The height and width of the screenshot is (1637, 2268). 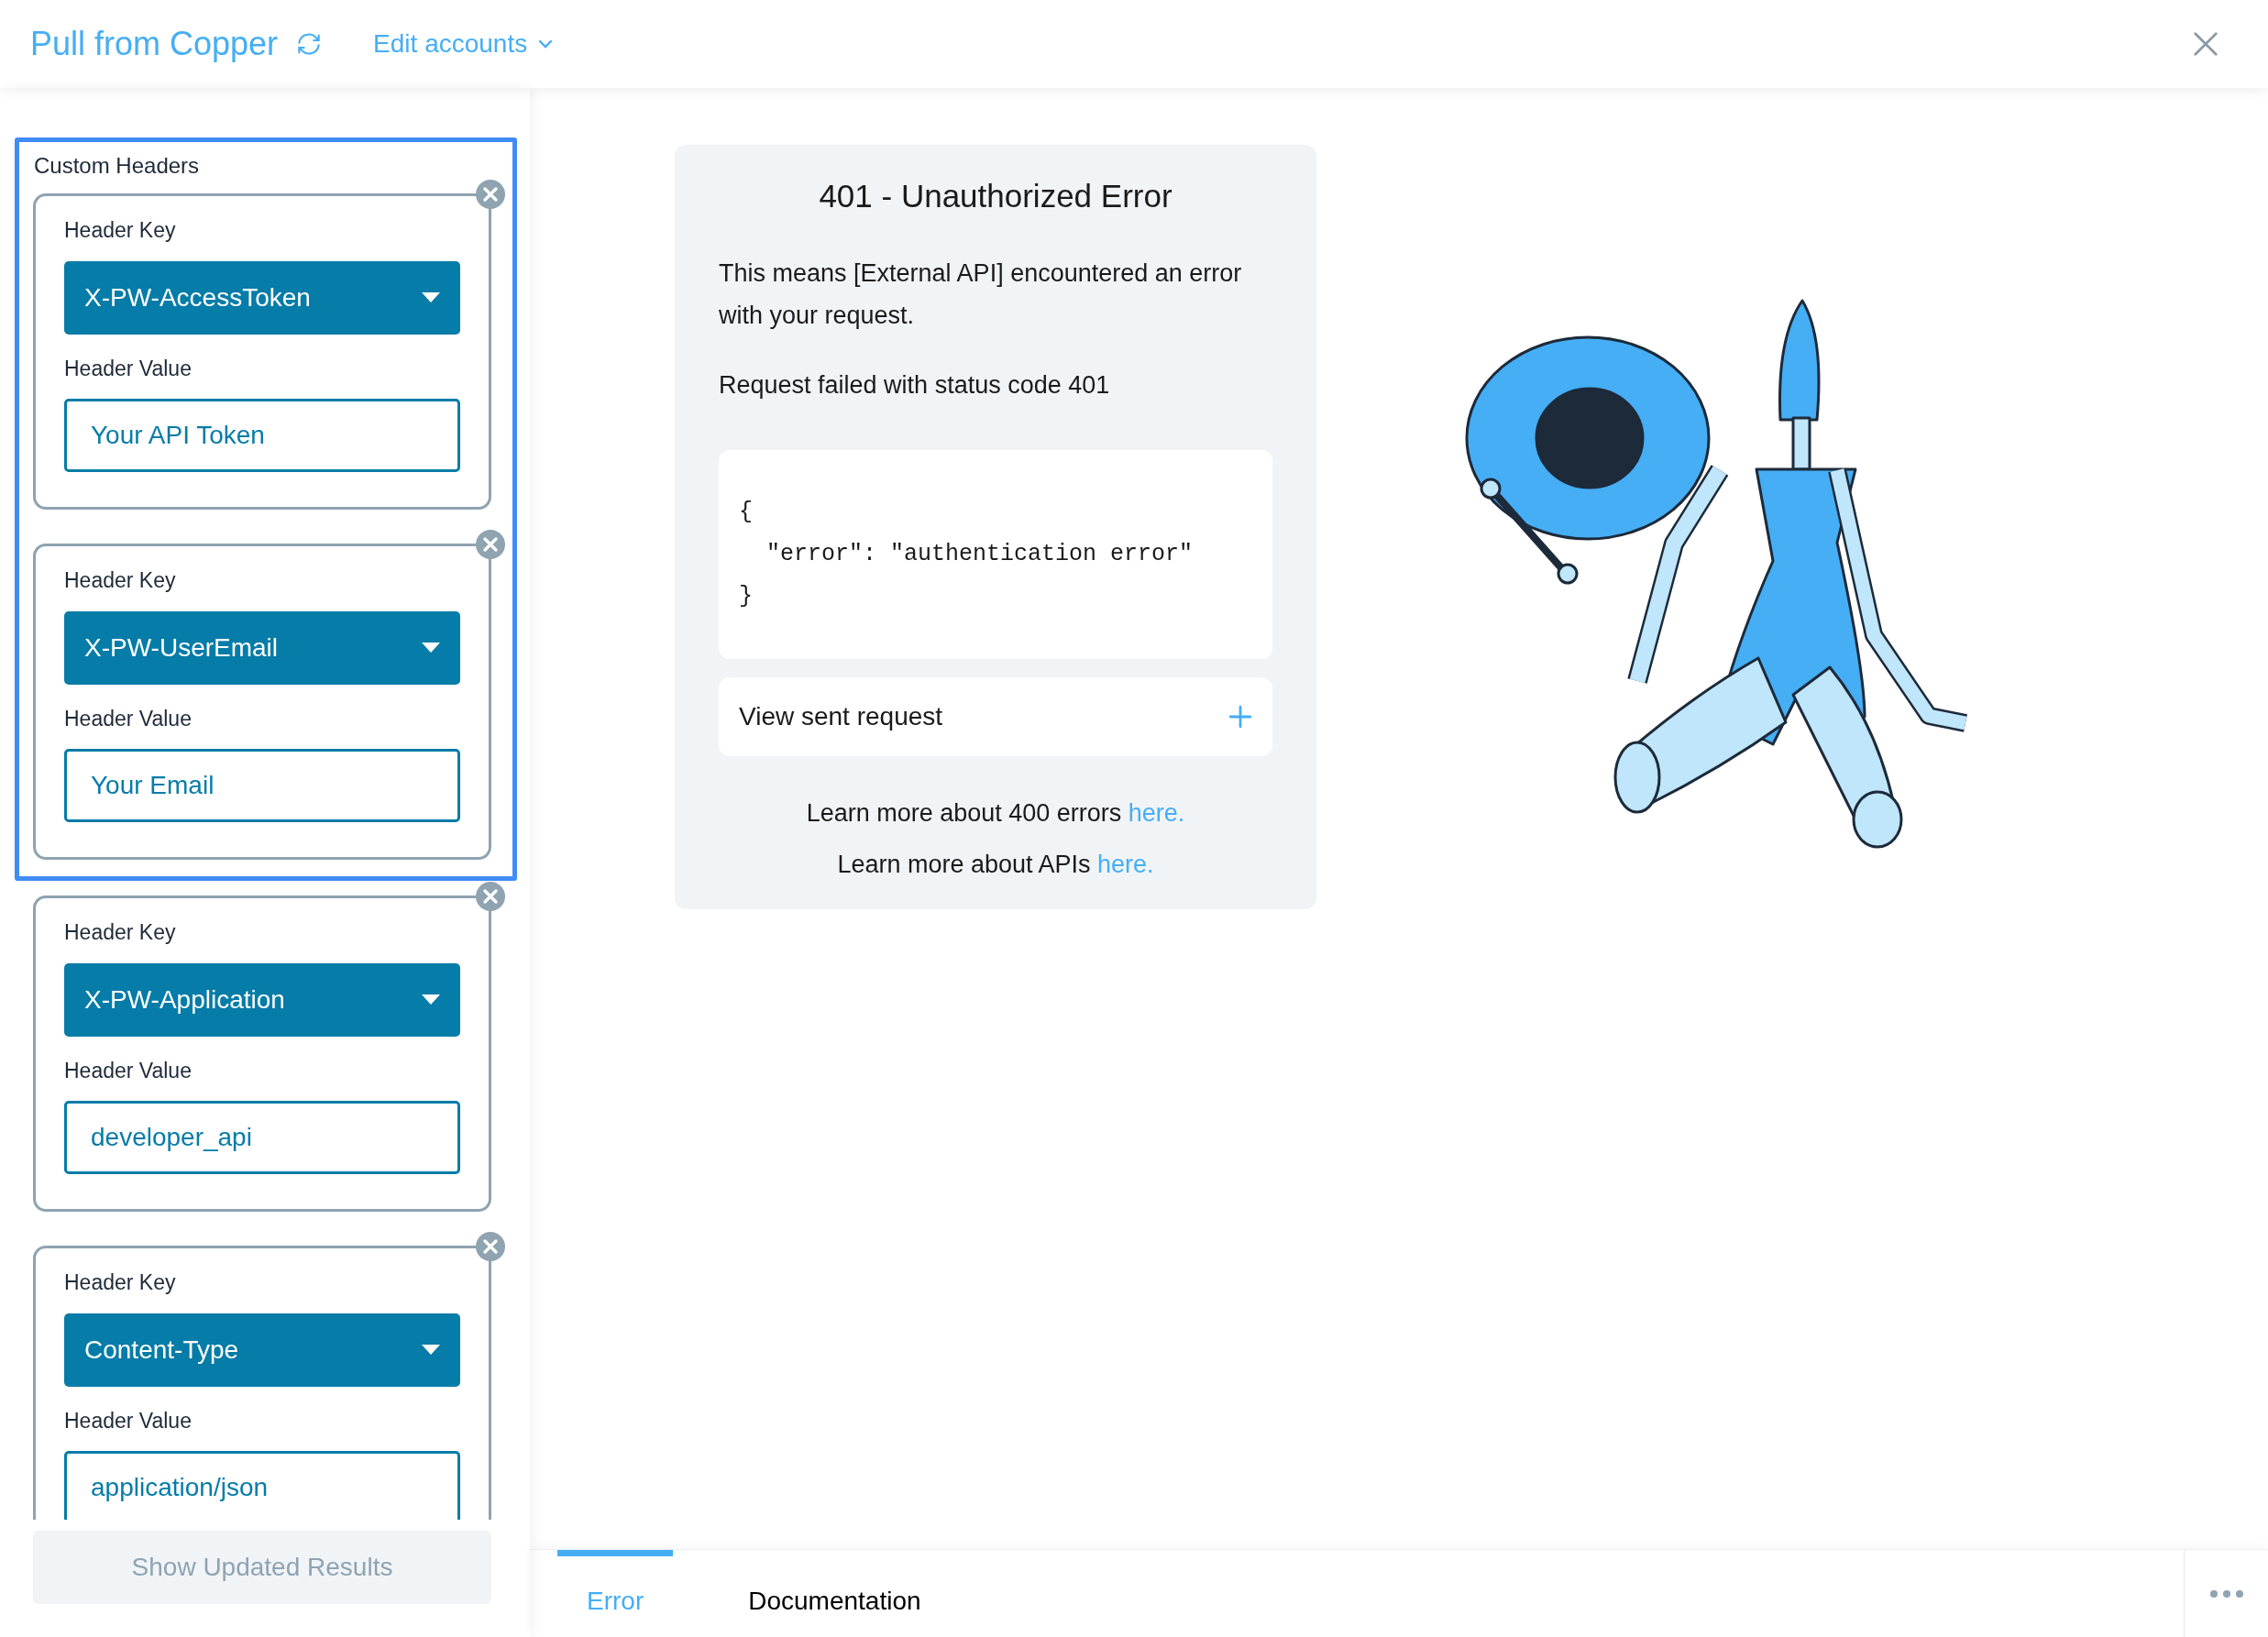 I want to click on header-value-input: Your Email, so click(x=262, y=786).